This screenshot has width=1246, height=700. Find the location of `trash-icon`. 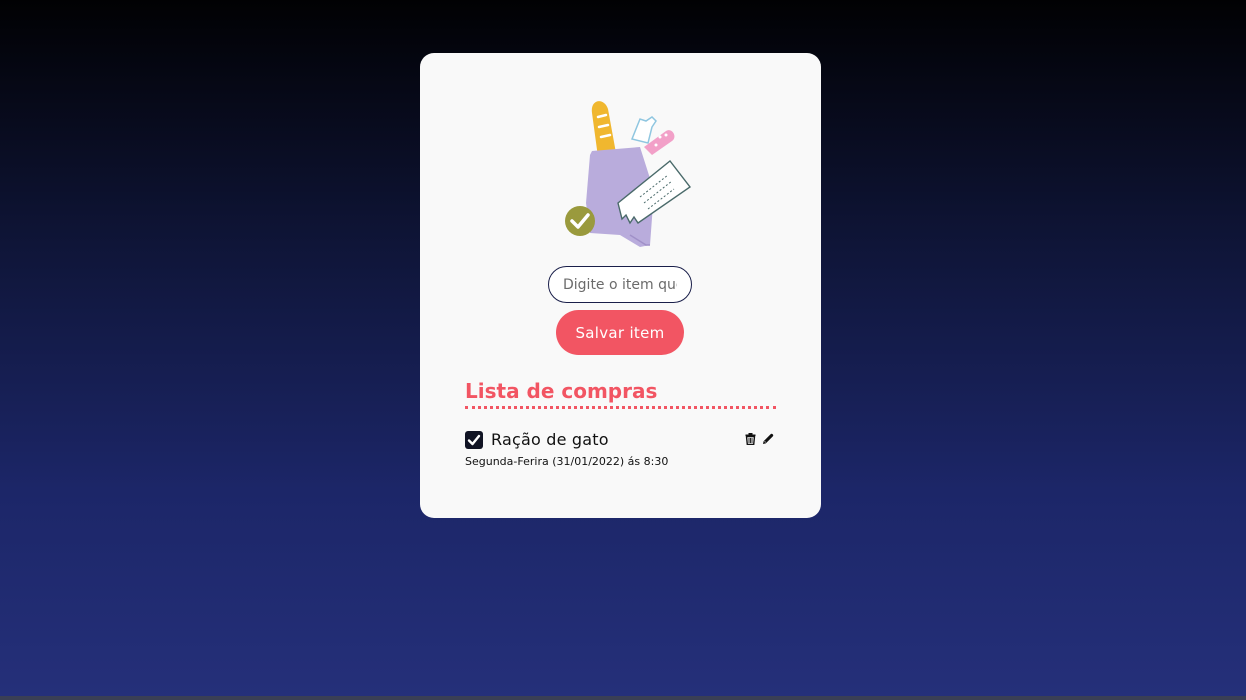

trash-icon is located at coordinates (750, 439).